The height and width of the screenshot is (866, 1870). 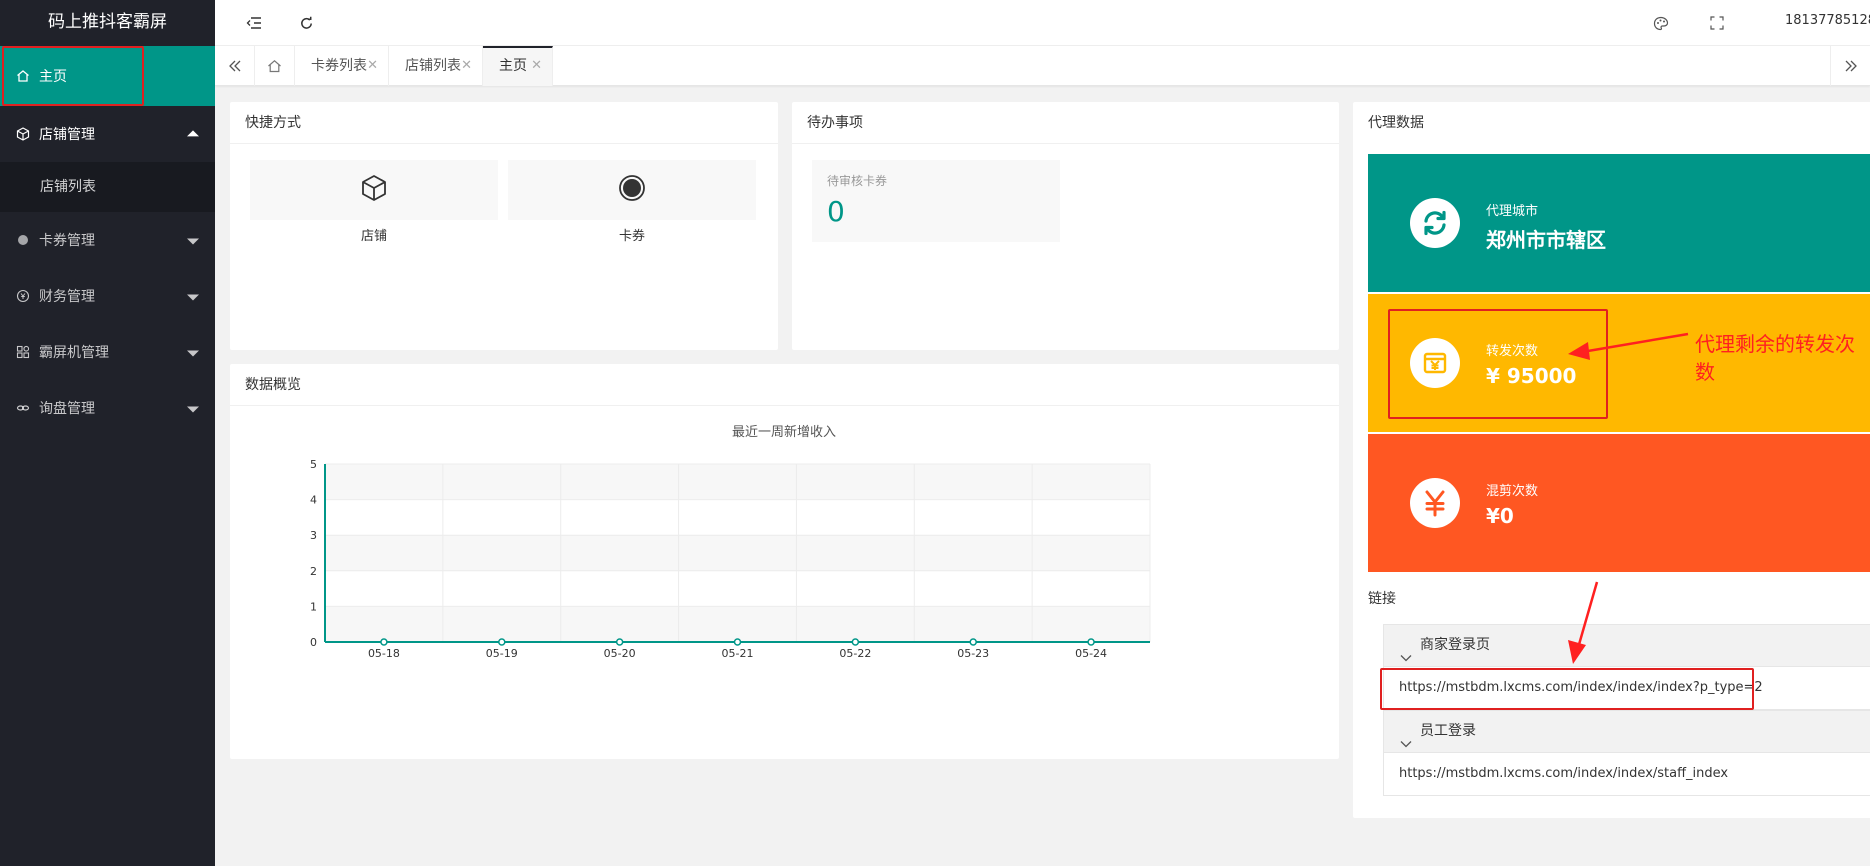 What do you see at coordinates (1546, 240) in the screenshot?
I see `agent-city-value: 郑州市市辖区` at bounding box center [1546, 240].